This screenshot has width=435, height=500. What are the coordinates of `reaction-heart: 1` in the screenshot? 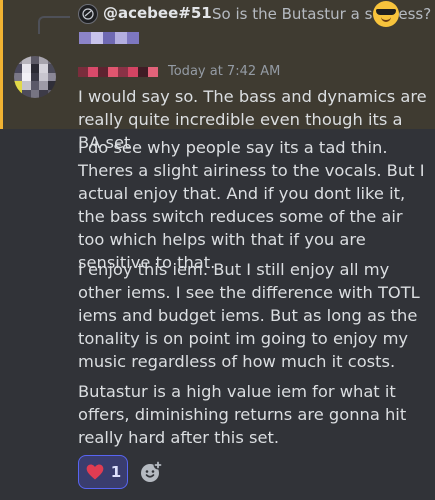 It's located at (103, 472).